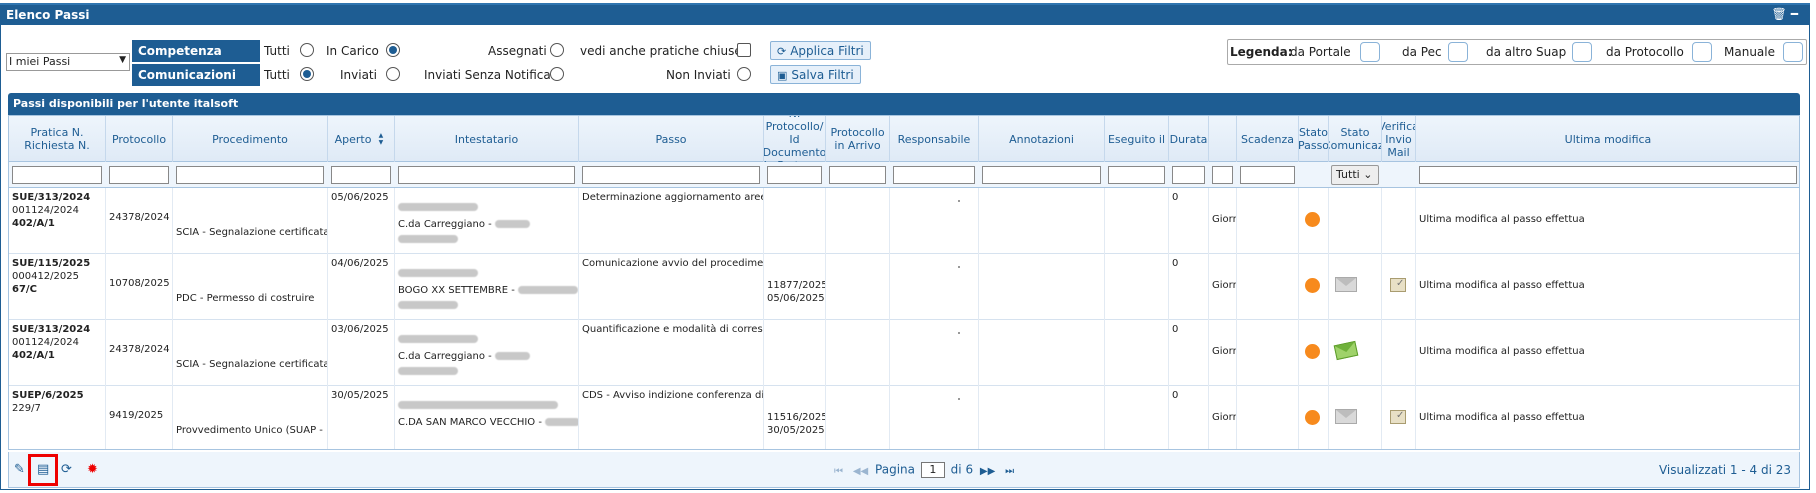 The width and height of the screenshot is (1816, 493). I want to click on prev-page-icon: ◀◀, so click(860, 471).